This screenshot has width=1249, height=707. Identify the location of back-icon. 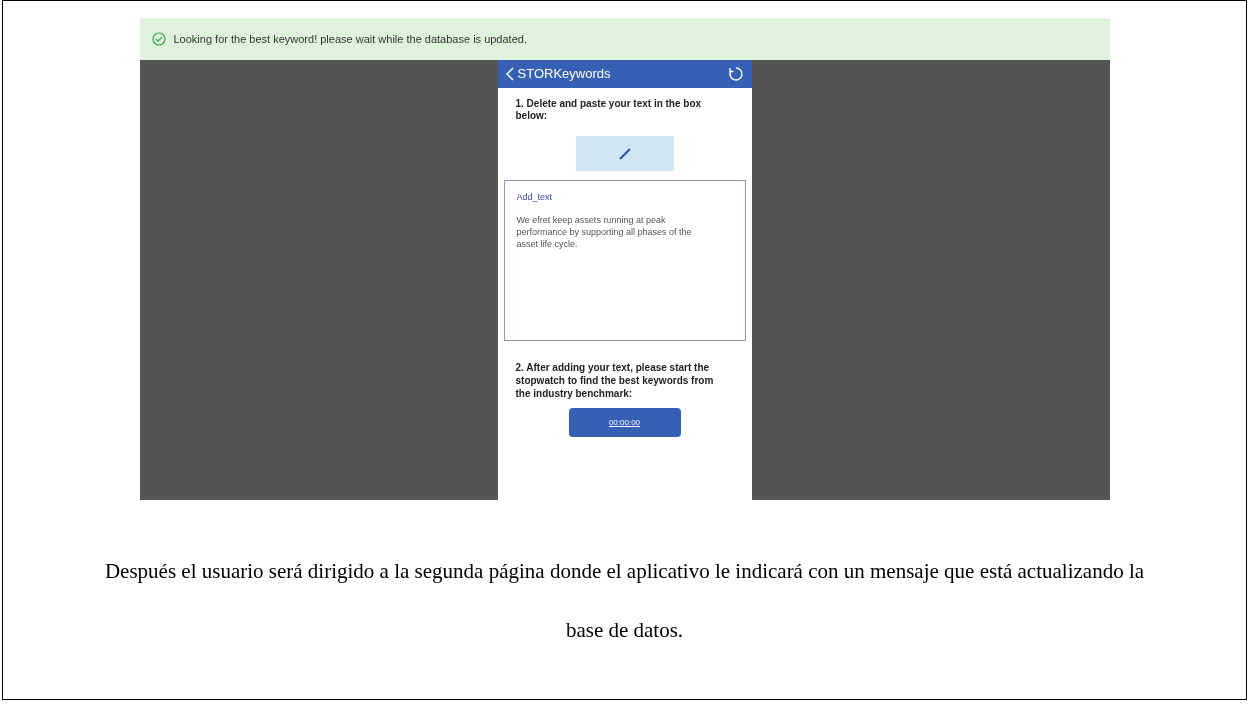
(509, 74).